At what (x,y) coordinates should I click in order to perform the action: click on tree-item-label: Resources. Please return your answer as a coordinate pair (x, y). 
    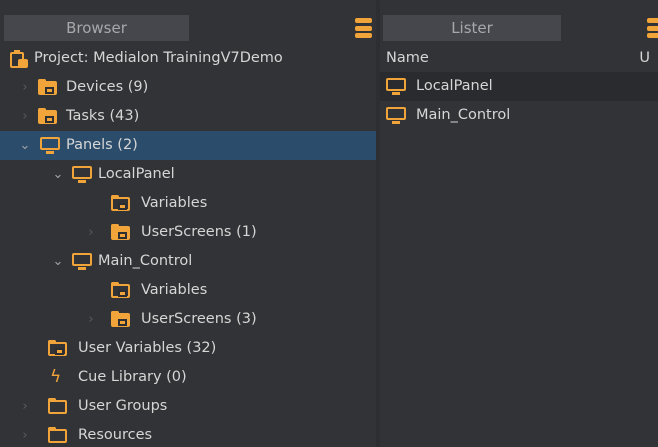
    Looking at the image, I should click on (115, 435).